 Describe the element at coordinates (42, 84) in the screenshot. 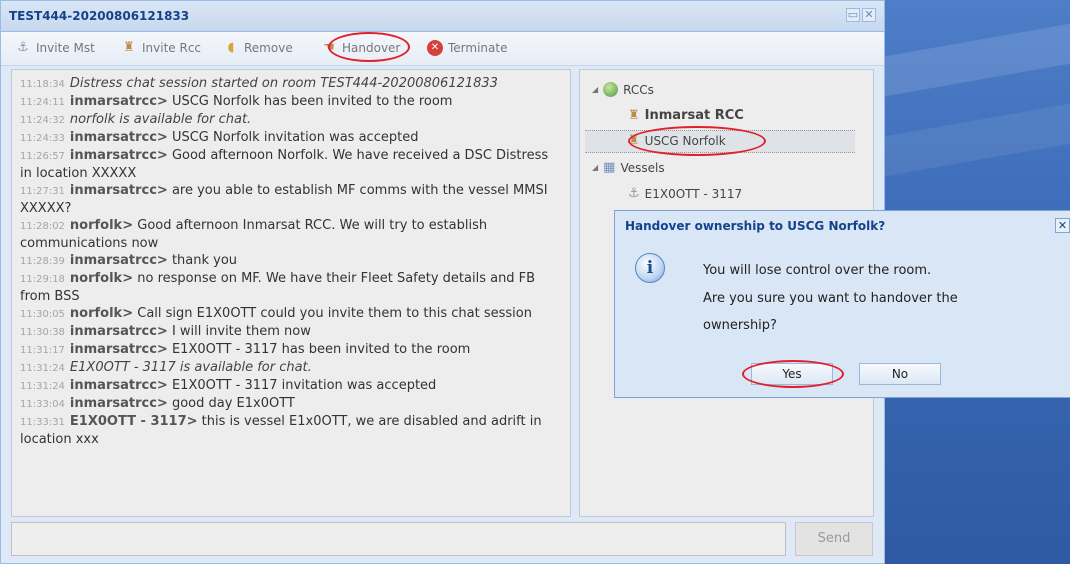

I see `message-timestamp: 11:18:34` at that location.